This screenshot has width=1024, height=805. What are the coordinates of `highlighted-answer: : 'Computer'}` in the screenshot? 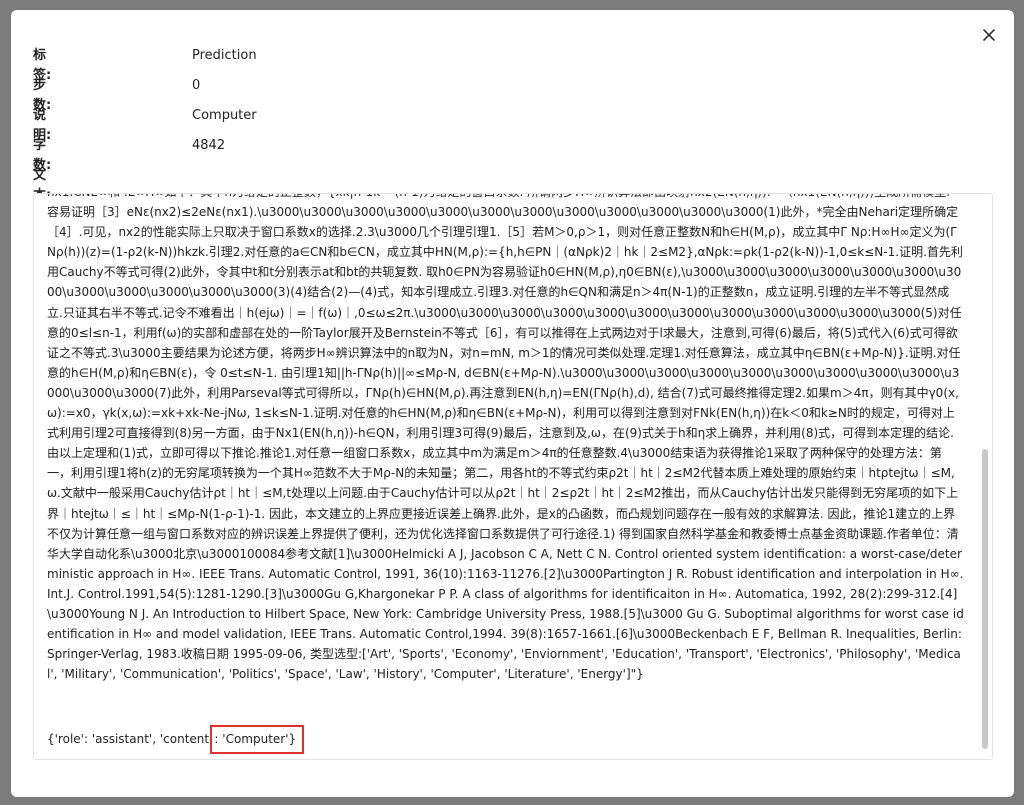 It's located at (257, 739).